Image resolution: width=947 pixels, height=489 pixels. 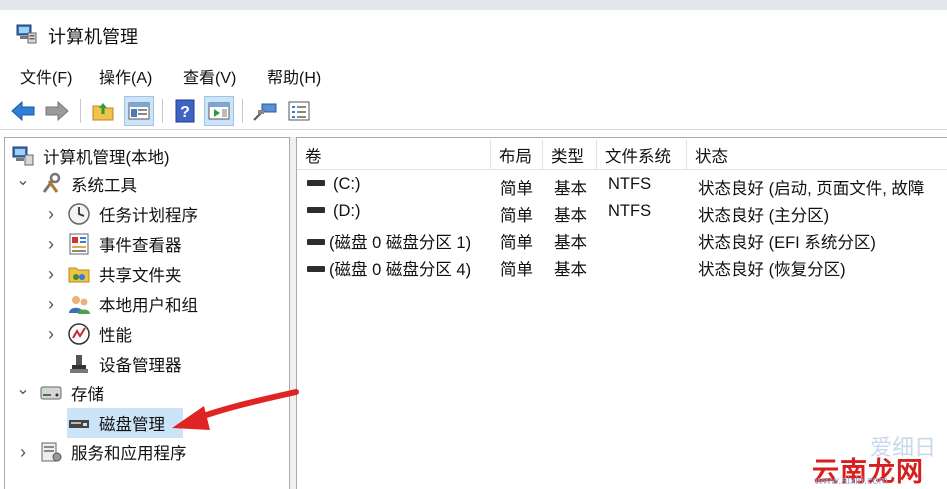 I want to click on device-manager-icon, so click(x=79, y=364).